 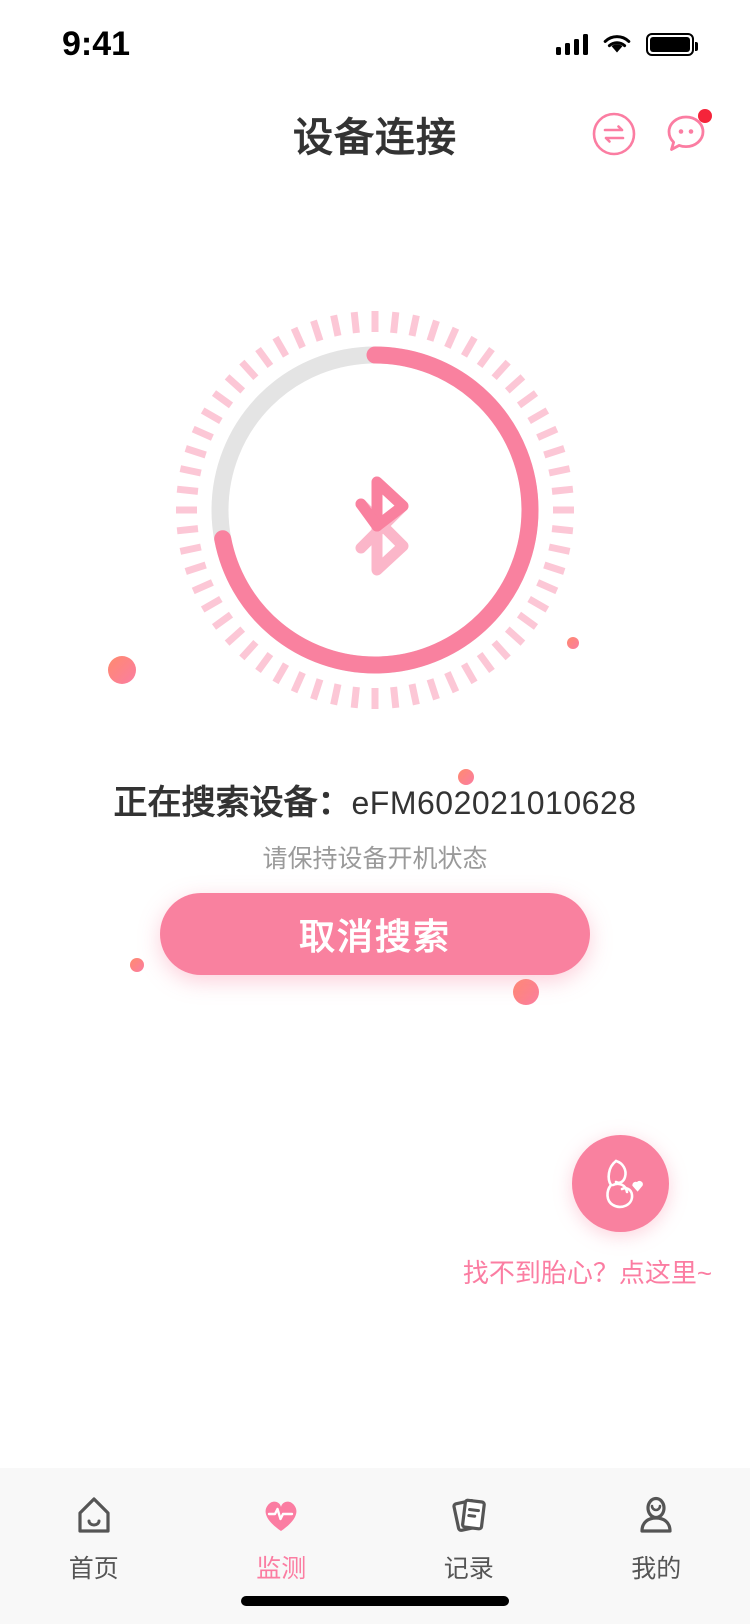 What do you see at coordinates (375, 859) in the screenshot?
I see `keep-device-on-hint: 请保持设备开机状态` at bounding box center [375, 859].